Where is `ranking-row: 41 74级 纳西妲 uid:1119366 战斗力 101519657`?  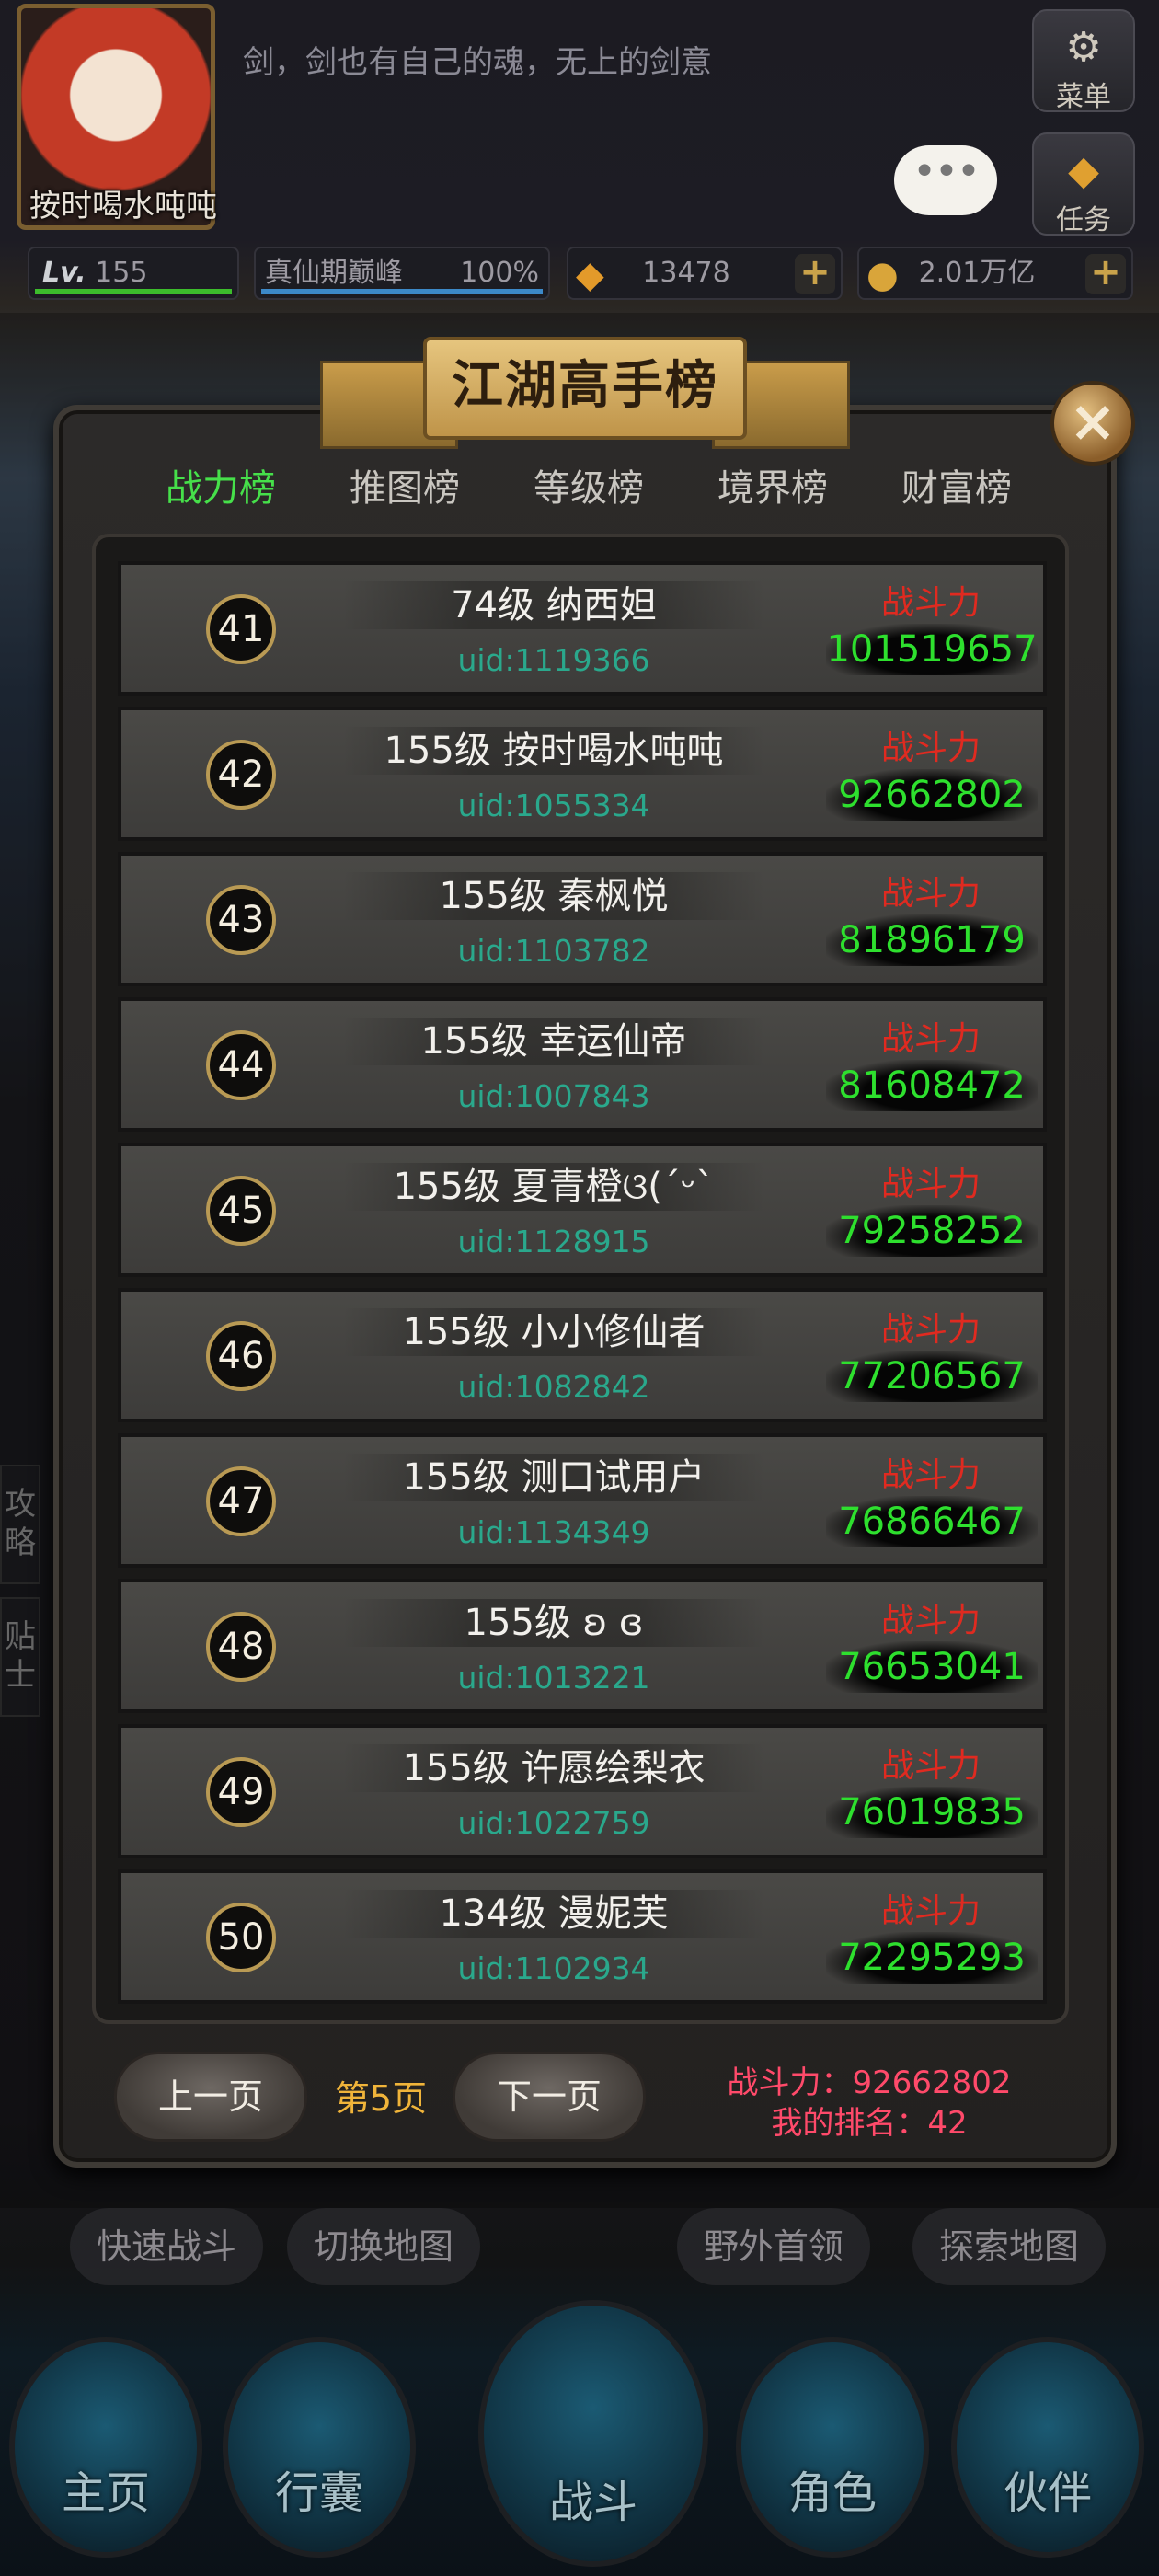
ranking-row: 41 74级 纳西妲 uid:1119366 战斗力 101519657 is located at coordinates (582, 628).